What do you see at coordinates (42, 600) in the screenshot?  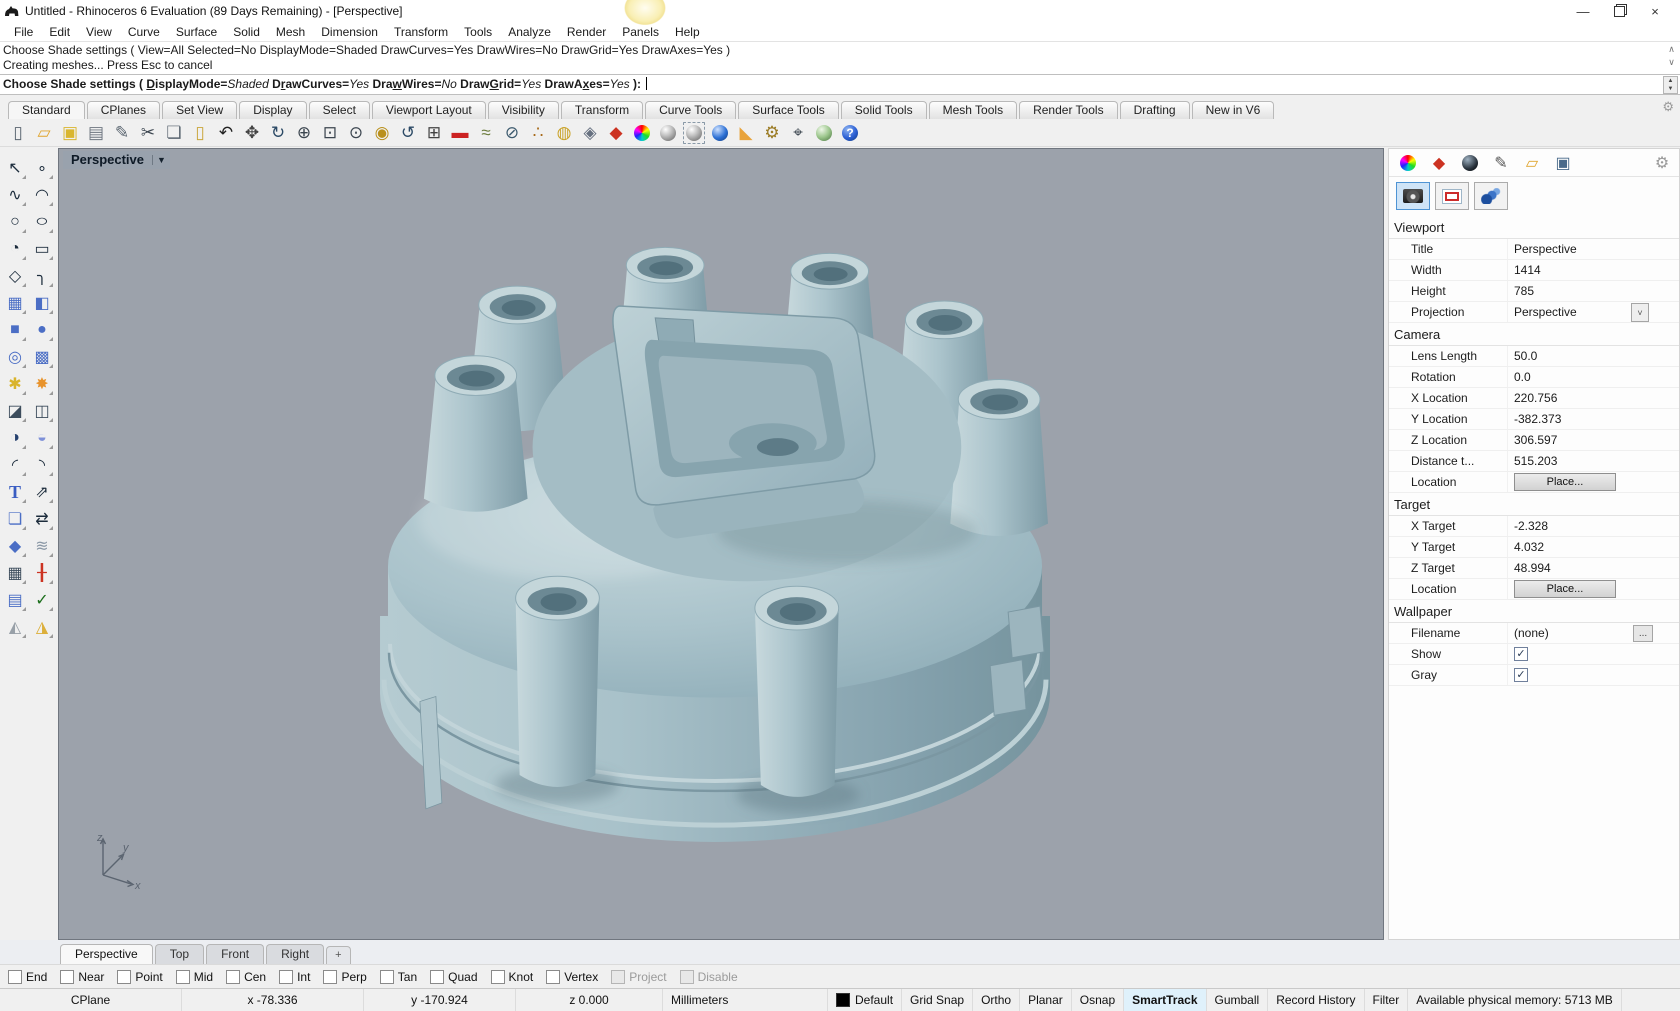 I see `sidebar-tool-button: ✓` at bounding box center [42, 600].